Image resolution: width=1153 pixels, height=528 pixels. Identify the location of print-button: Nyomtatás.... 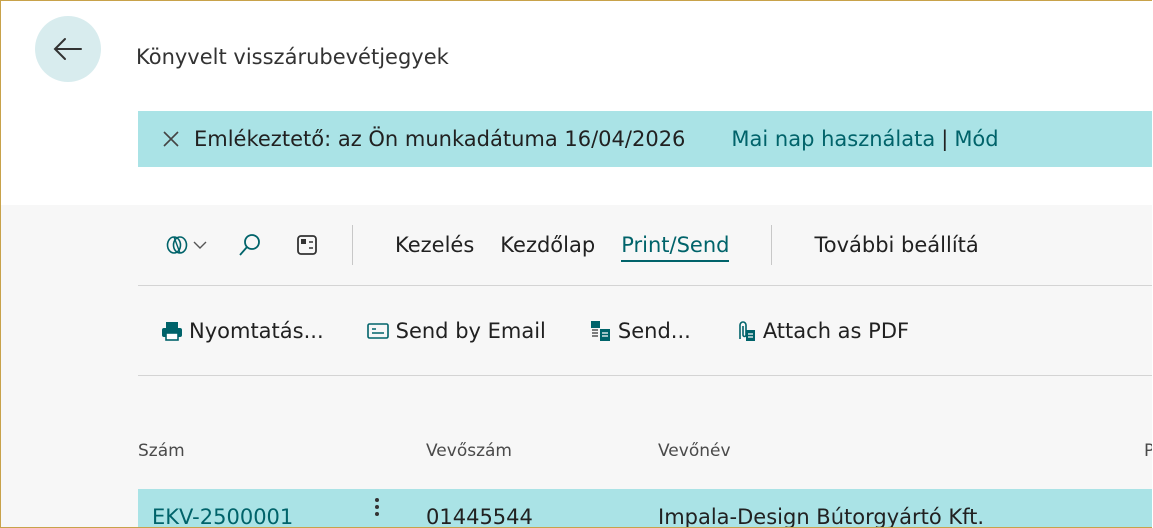
(242, 331).